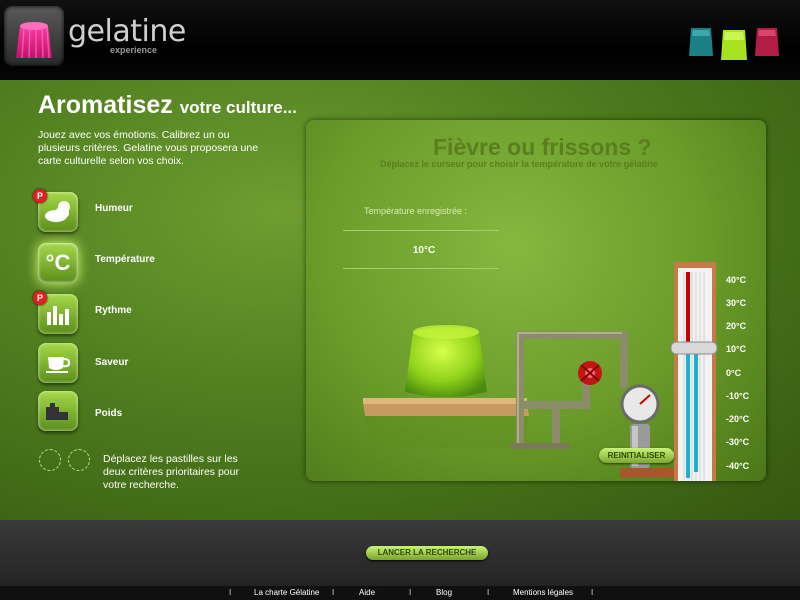 Image resolution: width=800 pixels, height=600 pixels. I want to click on footer-link-mentions: Mentions légales, so click(543, 592).